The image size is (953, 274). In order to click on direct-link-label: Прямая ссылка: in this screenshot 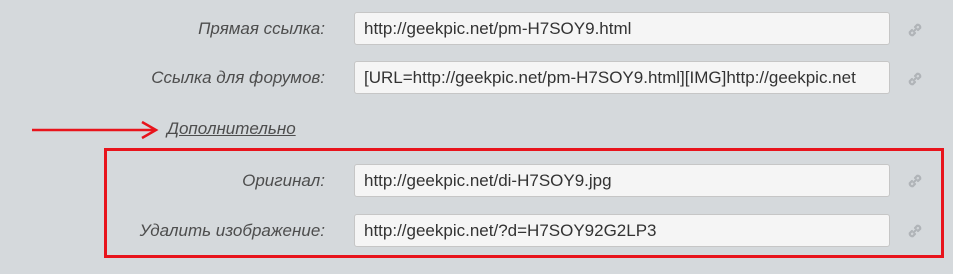, I will do `click(261, 28)`.